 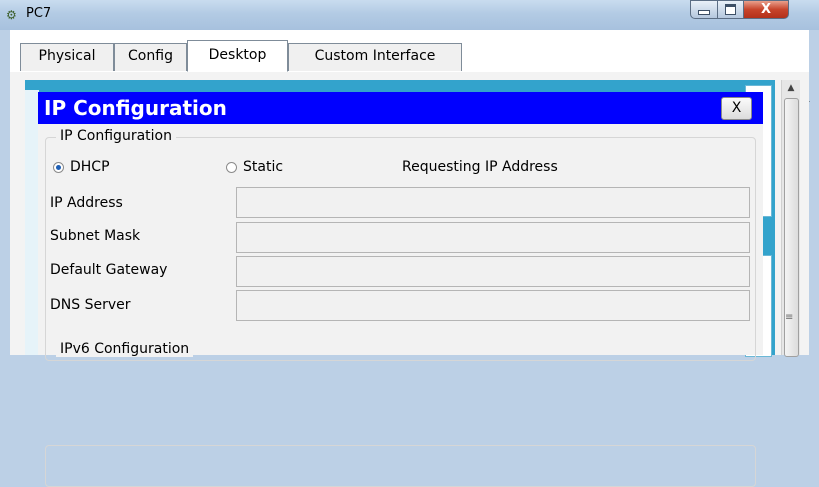 I want to click on ip-address-input, so click(x=493, y=202).